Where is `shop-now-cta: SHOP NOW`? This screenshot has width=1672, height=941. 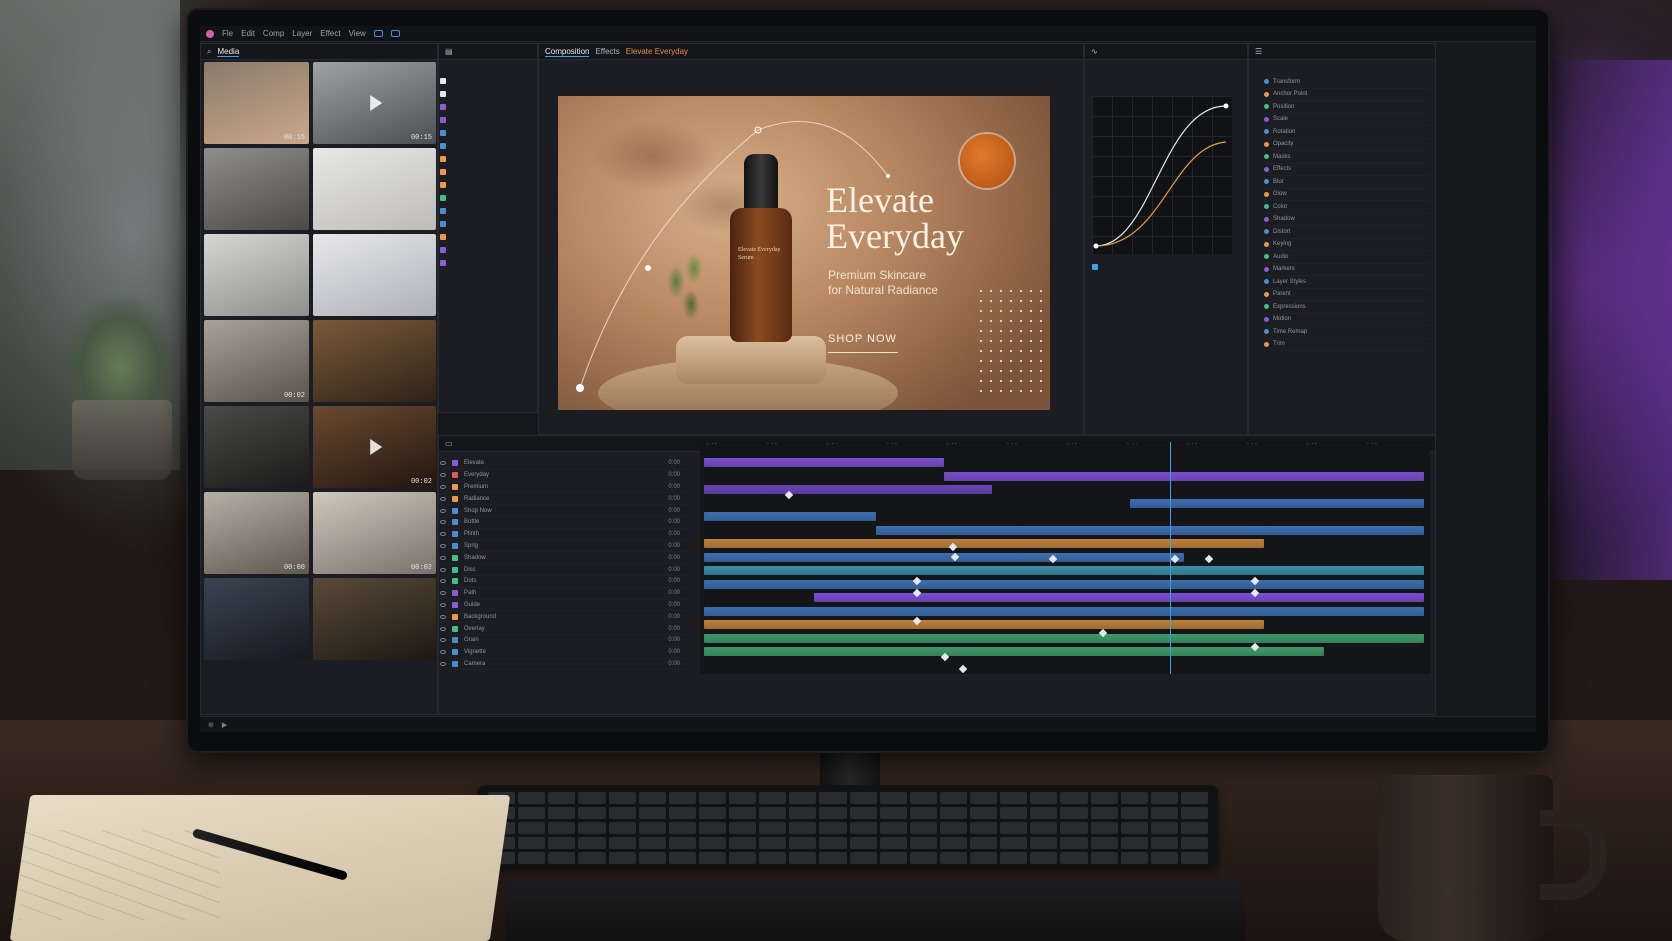 shop-now-cta: SHOP NOW is located at coordinates (862, 339).